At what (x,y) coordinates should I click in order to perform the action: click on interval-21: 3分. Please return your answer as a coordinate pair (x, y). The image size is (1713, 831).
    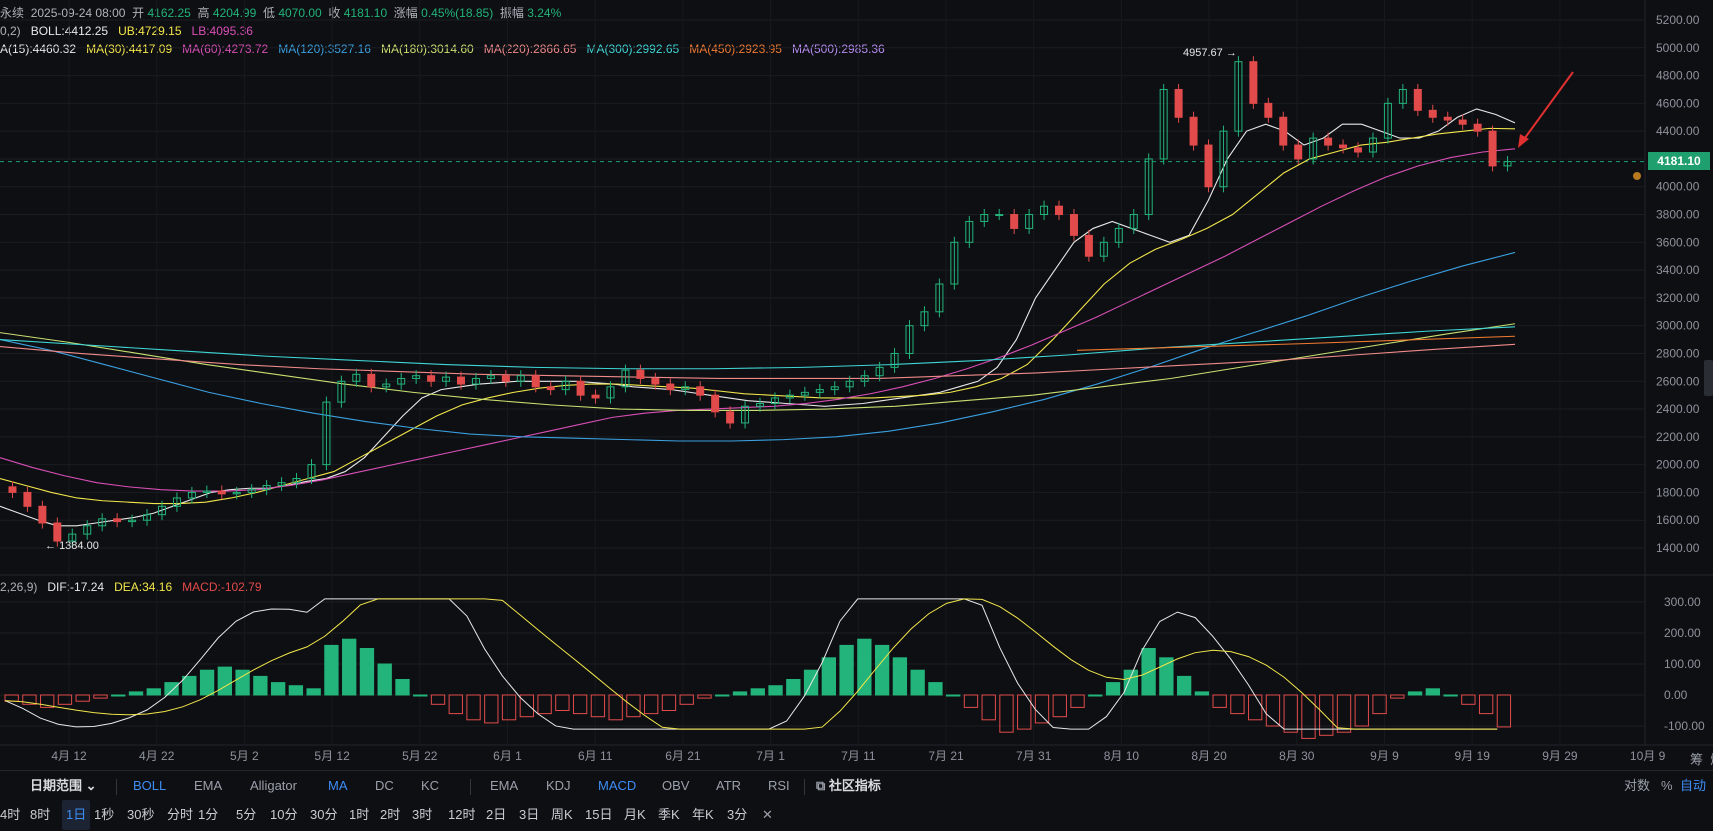
    Looking at the image, I should click on (737, 815).